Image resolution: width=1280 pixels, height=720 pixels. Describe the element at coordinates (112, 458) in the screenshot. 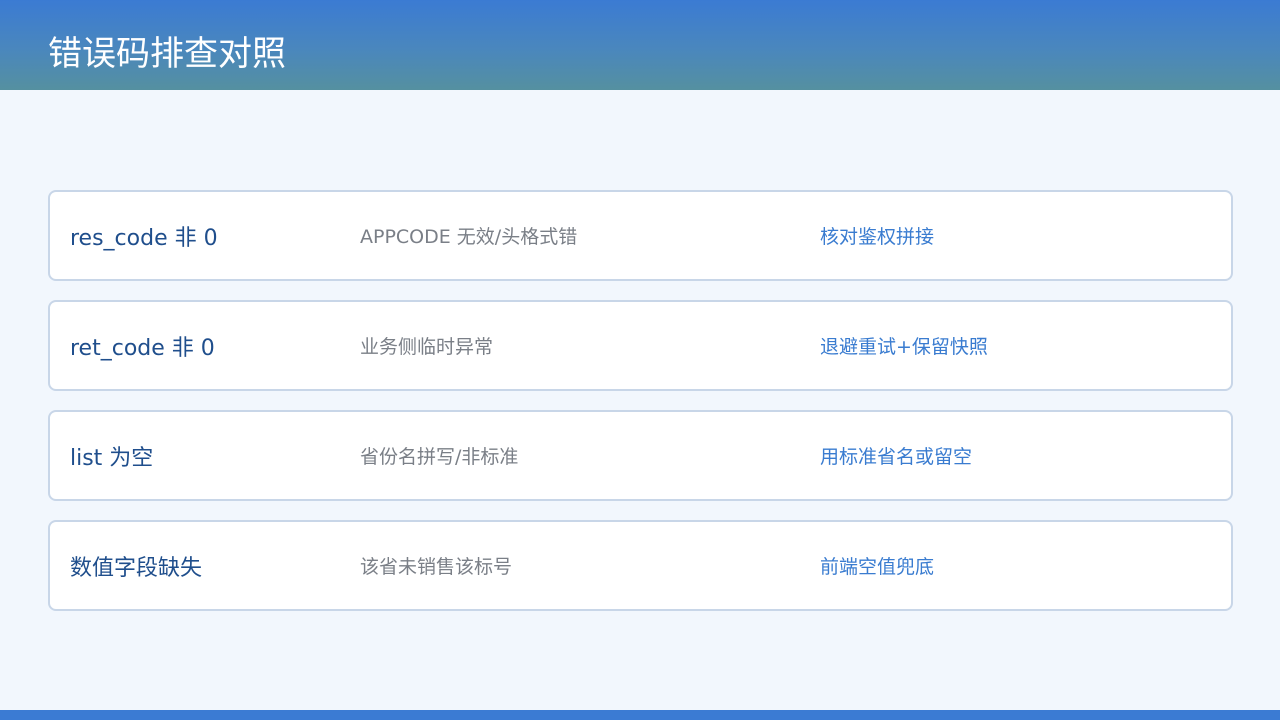

I see `error-code: list 为空` at that location.